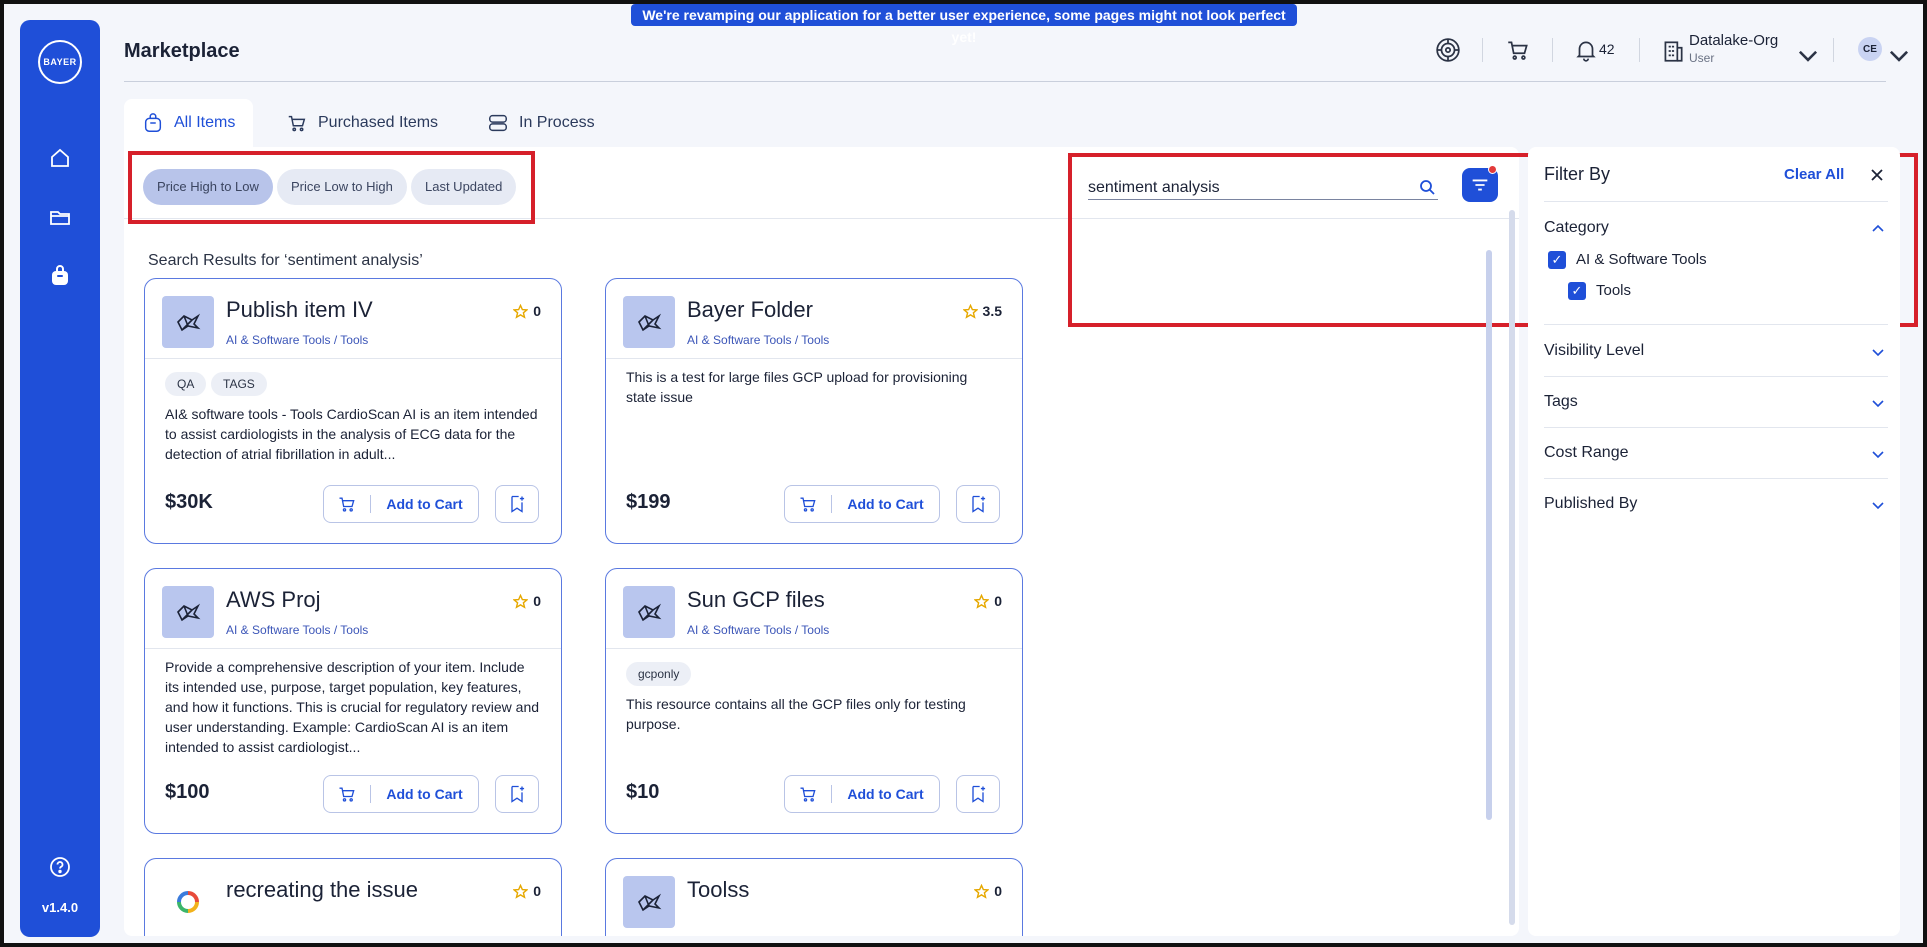 Image resolution: width=1927 pixels, height=947 pixels. What do you see at coordinates (60, 276) in the screenshot?
I see `marketplace-bag-icon` at bounding box center [60, 276].